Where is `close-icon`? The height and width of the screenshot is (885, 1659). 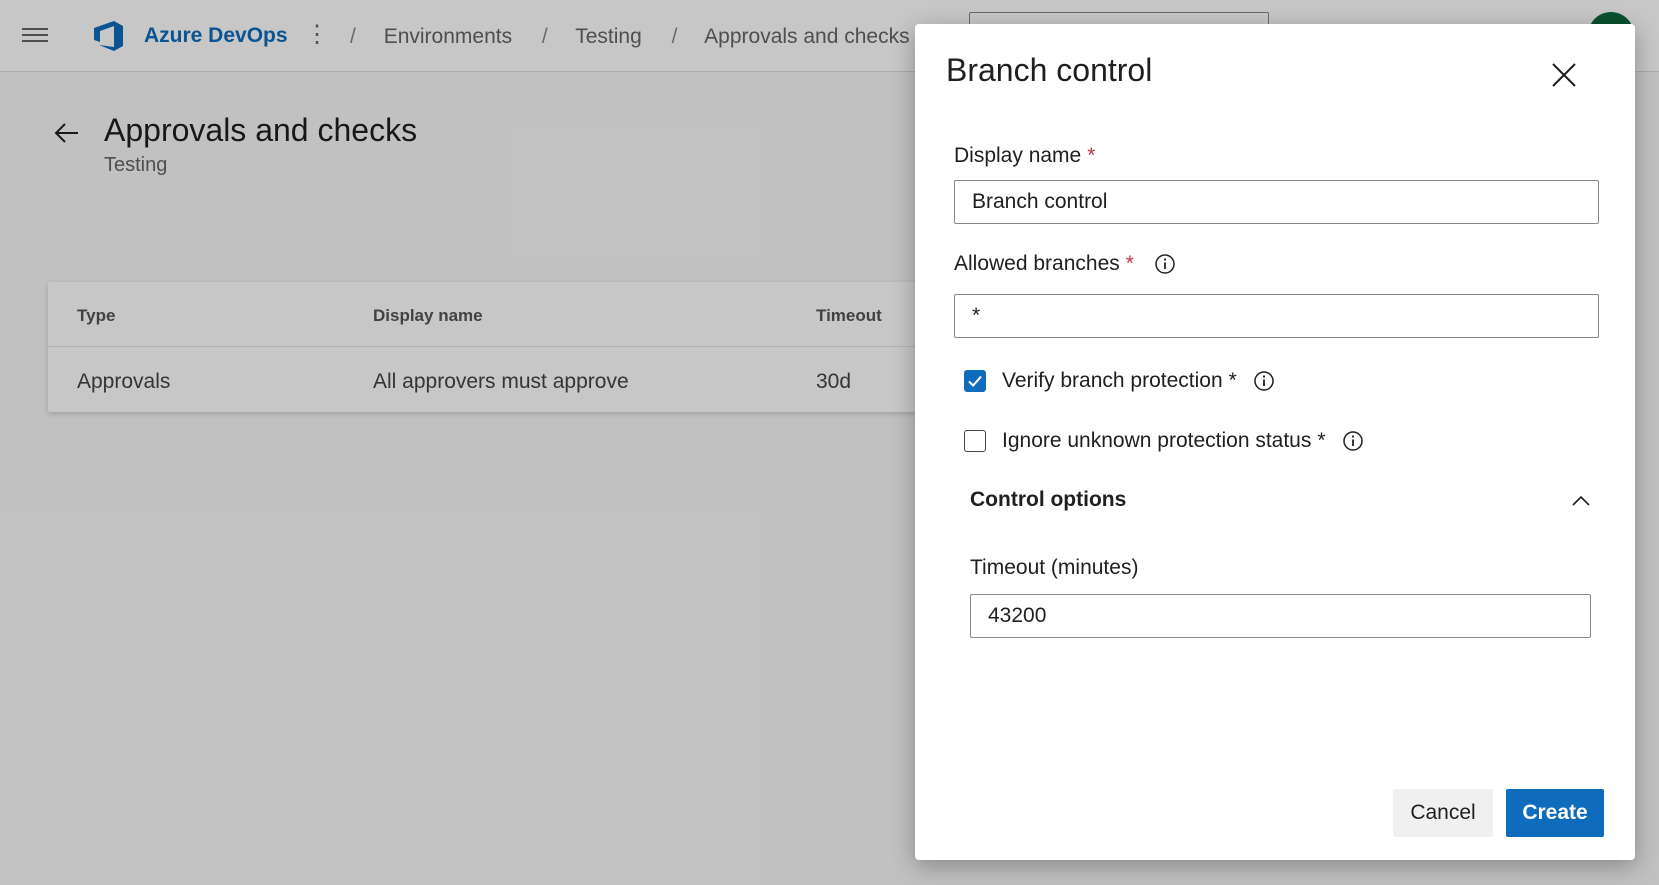 close-icon is located at coordinates (1564, 75).